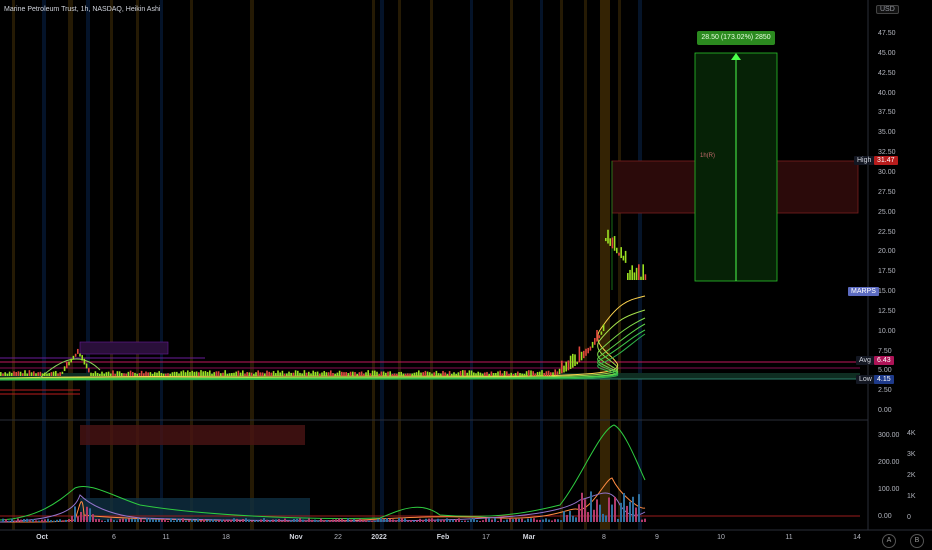 The image size is (932, 550). I want to click on currency-label: USD, so click(887, 9).